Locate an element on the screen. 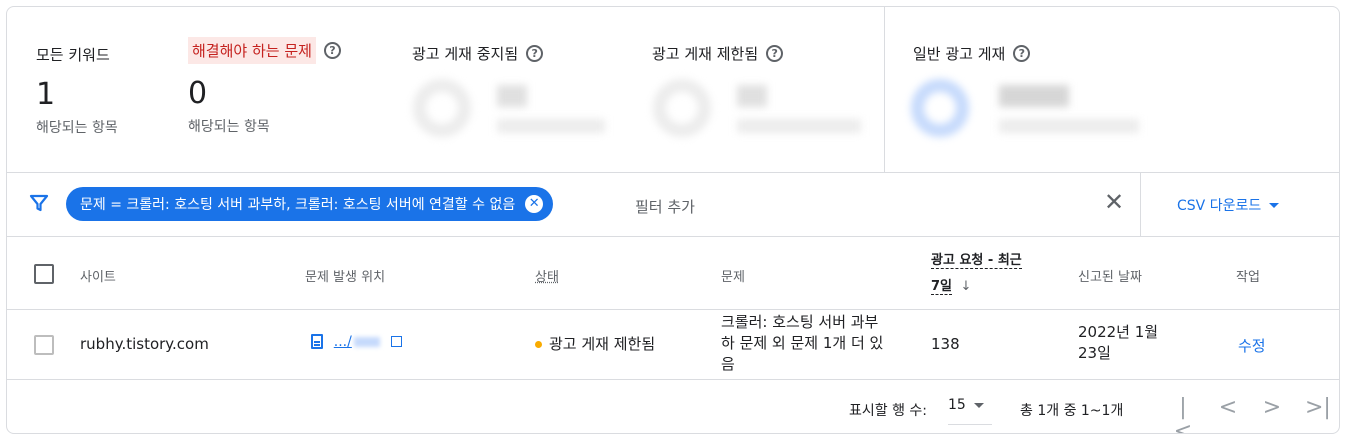 This screenshot has height=440, width=1346. rows-per-page-value: 15 is located at coordinates (957, 405).